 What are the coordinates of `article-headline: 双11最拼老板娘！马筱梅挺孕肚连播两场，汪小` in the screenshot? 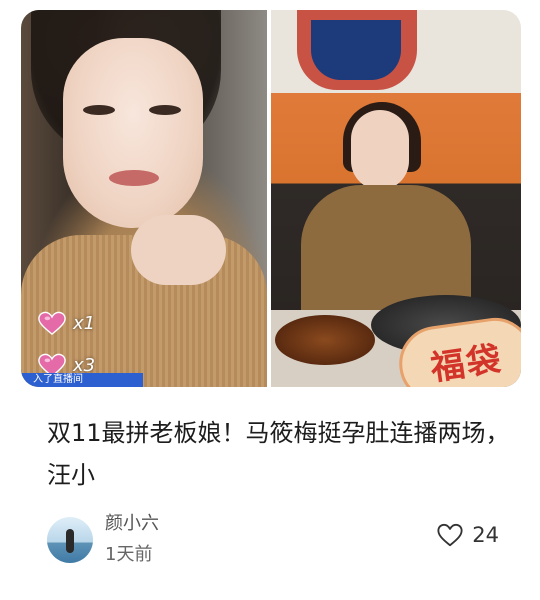 It's located at (282, 454).